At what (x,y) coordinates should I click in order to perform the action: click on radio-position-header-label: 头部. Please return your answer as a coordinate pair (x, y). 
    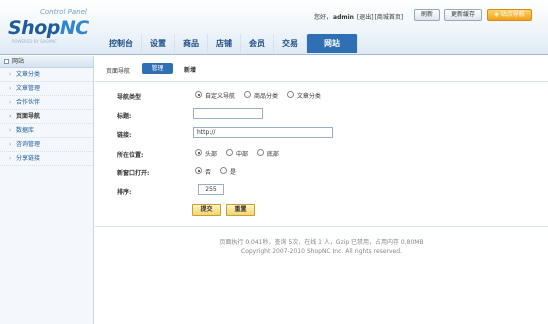
    Looking at the image, I should click on (211, 154).